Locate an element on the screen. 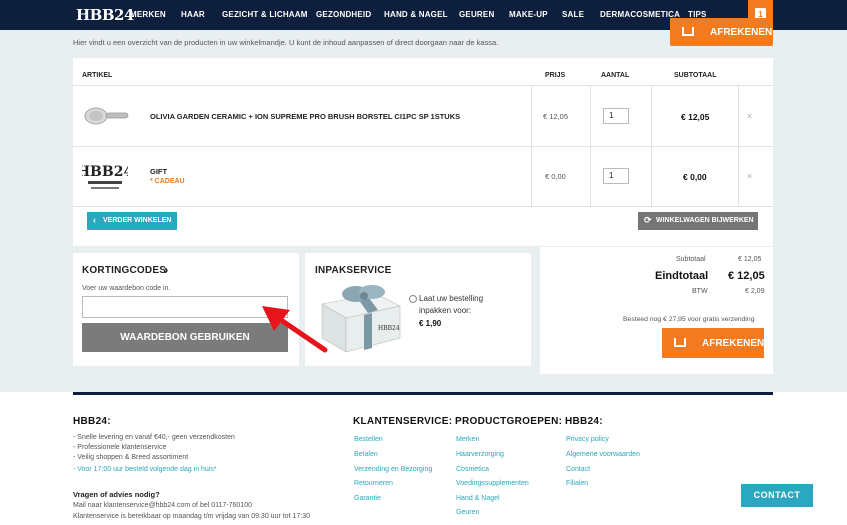  footer-link: Merken is located at coordinates (467, 439).